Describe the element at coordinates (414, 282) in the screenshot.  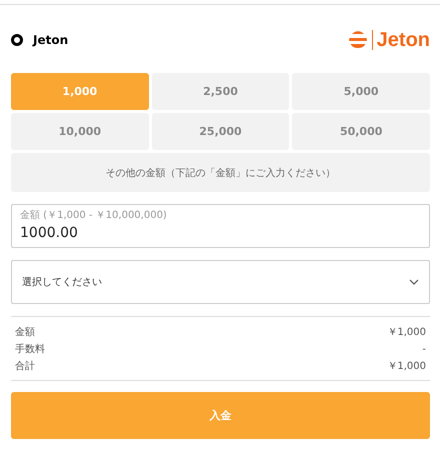
I see `chevron-down-icon` at that location.